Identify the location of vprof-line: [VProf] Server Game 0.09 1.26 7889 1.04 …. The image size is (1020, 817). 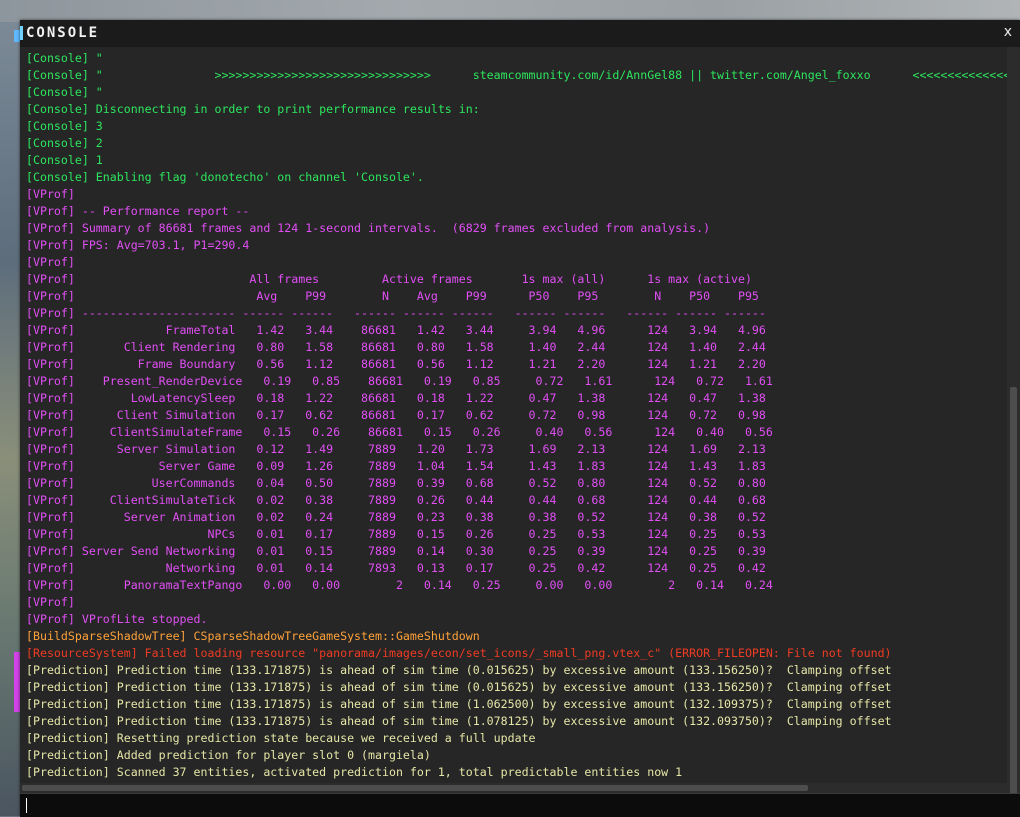
(396, 466).